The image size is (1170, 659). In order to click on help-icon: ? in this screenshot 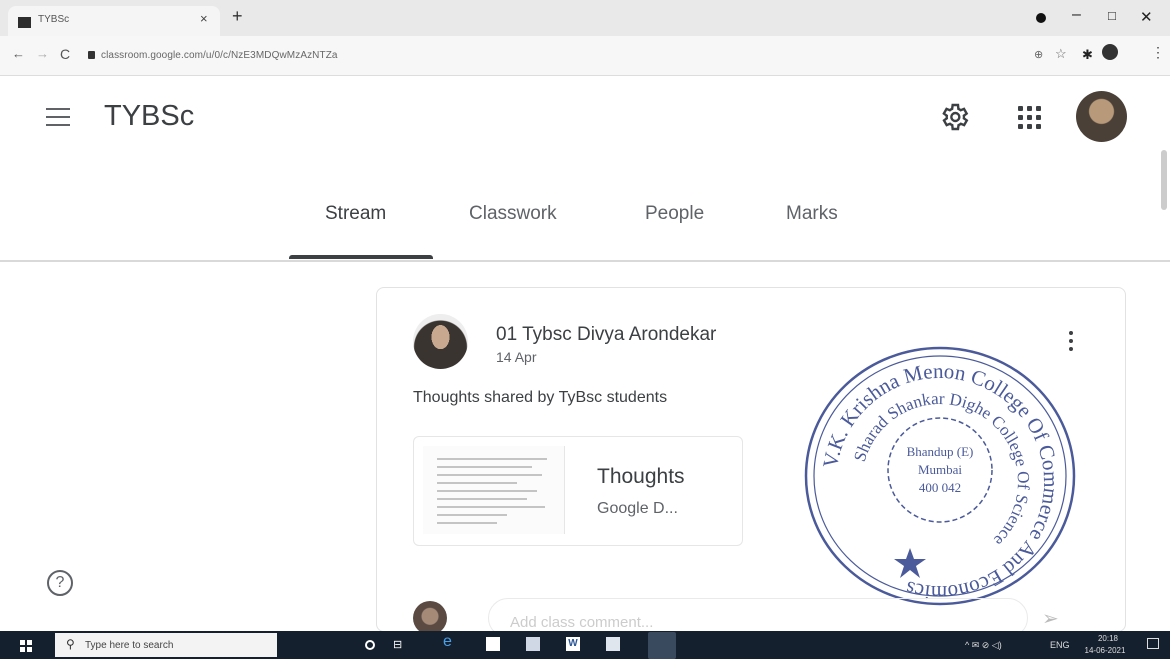, I will do `click(60, 583)`.